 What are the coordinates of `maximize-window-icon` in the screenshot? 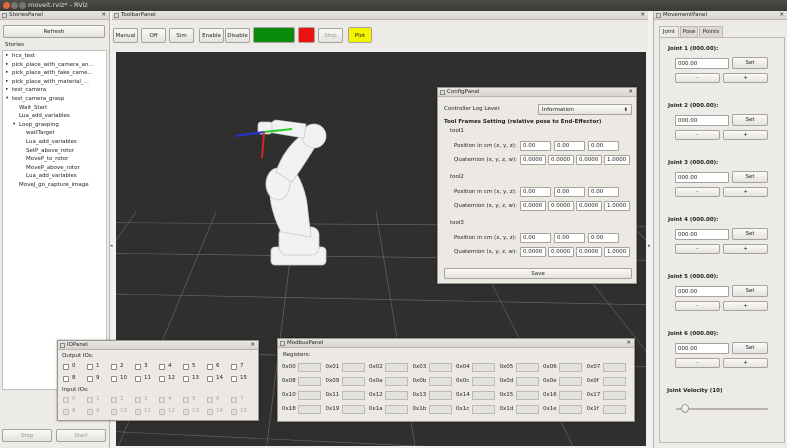 It's located at (22, 5).